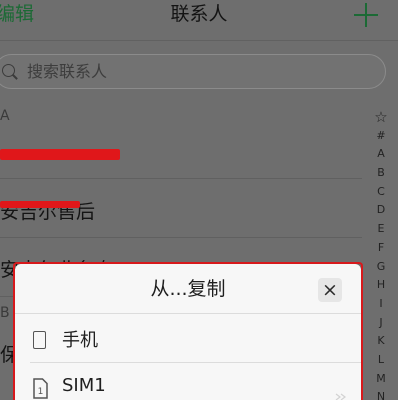  I want to click on index-item: H, so click(381, 285).